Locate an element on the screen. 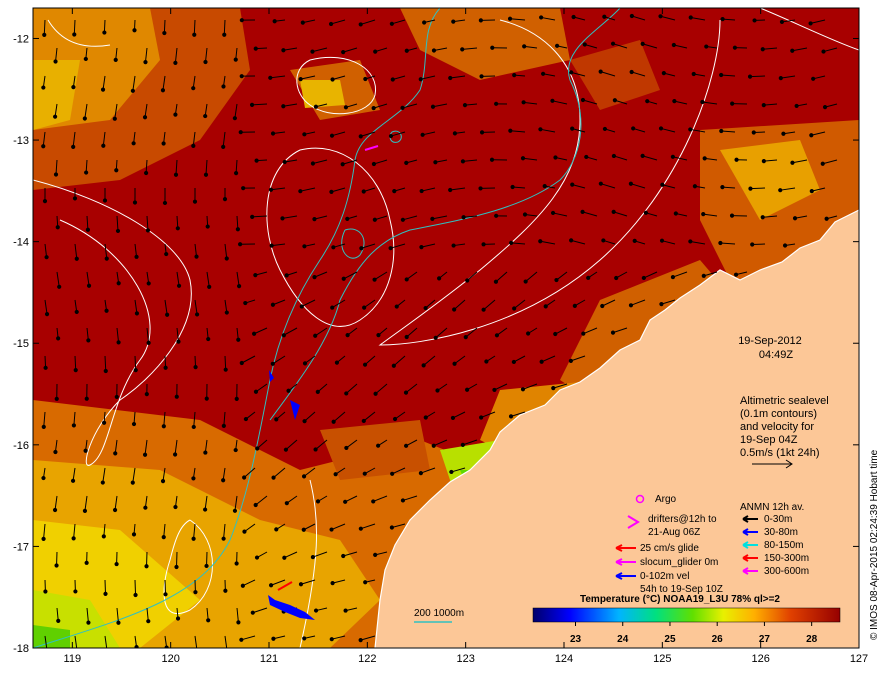 This screenshot has width=880, height=680. svg-text: and velocity for is located at coordinates (777, 427).